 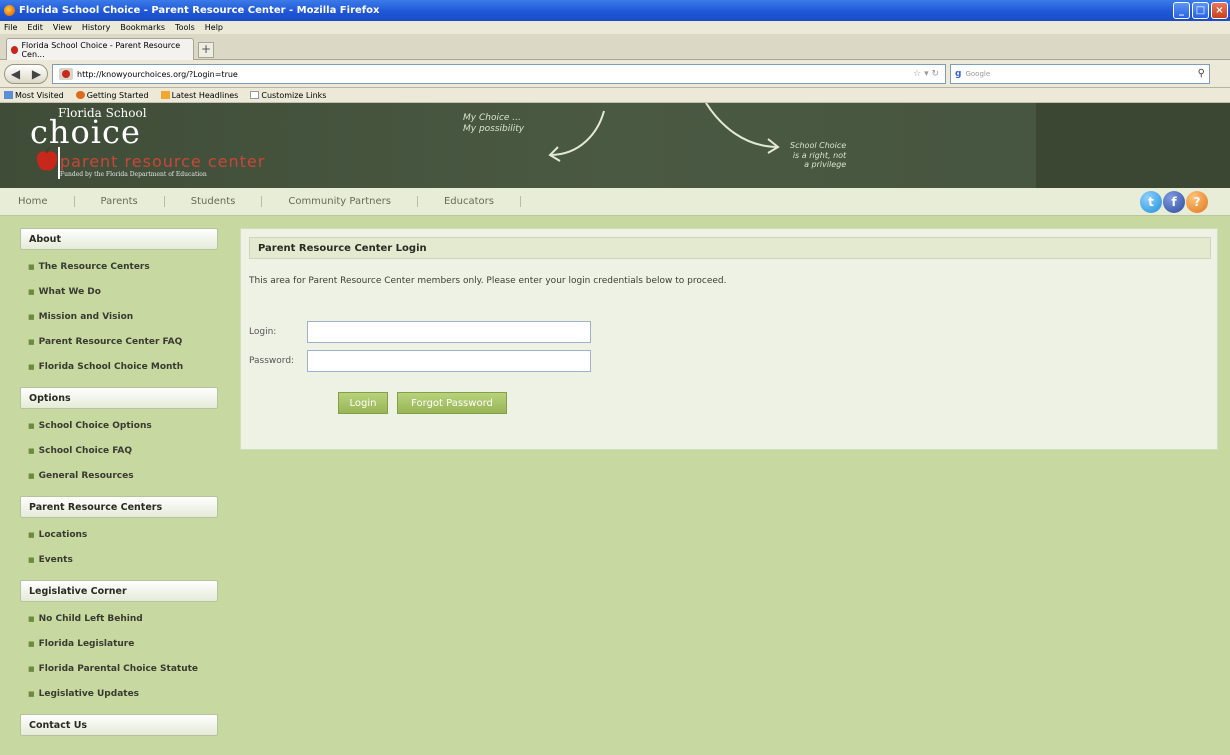 What do you see at coordinates (47, 159) in the screenshot?
I see `apple-icon` at bounding box center [47, 159].